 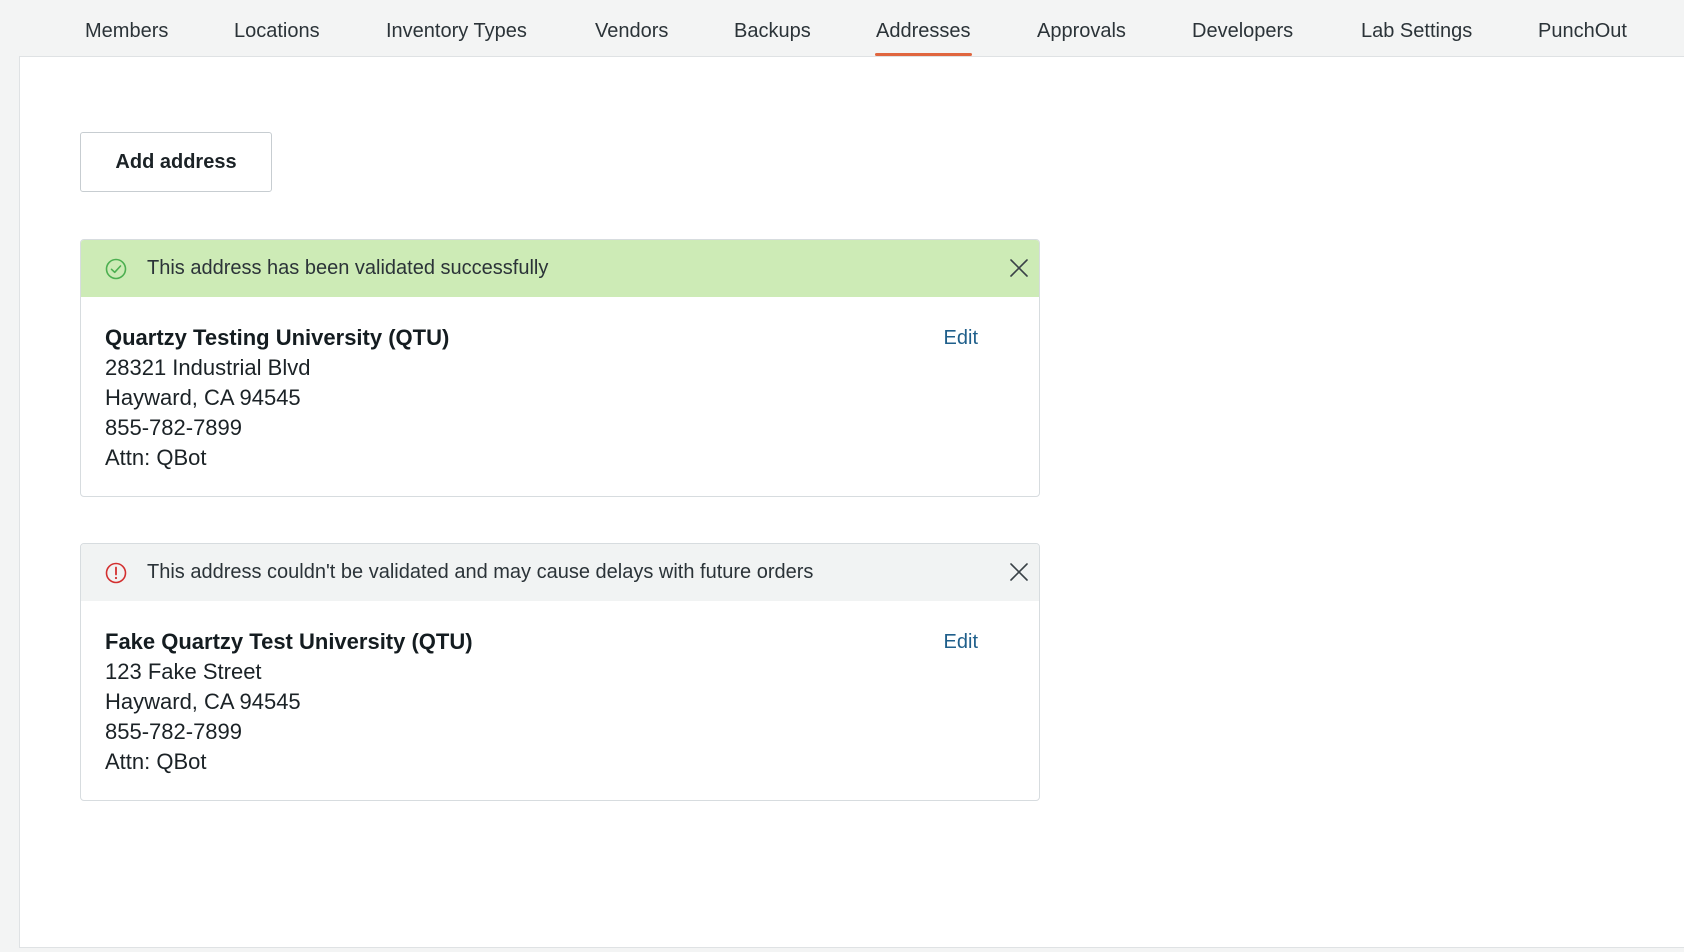 What do you see at coordinates (183, 671) in the screenshot?
I see `address-street: 123 Fake Street` at bounding box center [183, 671].